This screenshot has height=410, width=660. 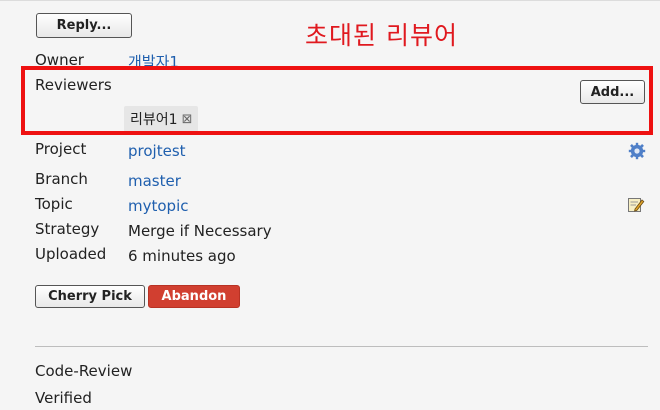 What do you see at coordinates (341, 346) in the screenshot?
I see `section-divider` at bounding box center [341, 346].